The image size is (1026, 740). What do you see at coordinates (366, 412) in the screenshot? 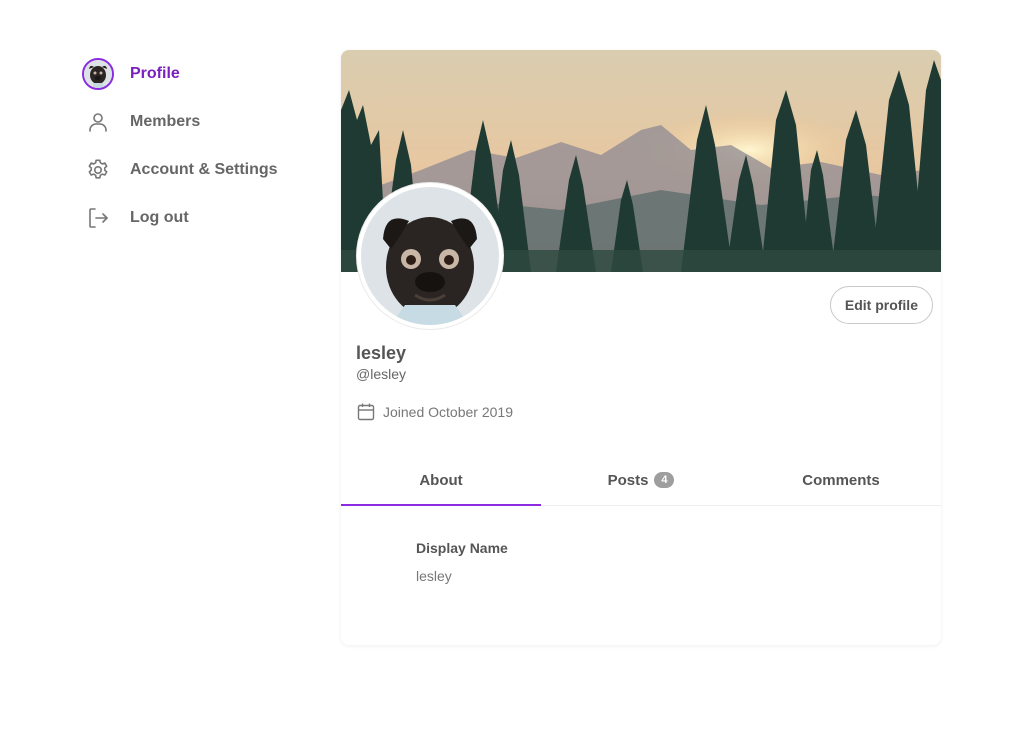
I see `calendar-icon` at bounding box center [366, 412].